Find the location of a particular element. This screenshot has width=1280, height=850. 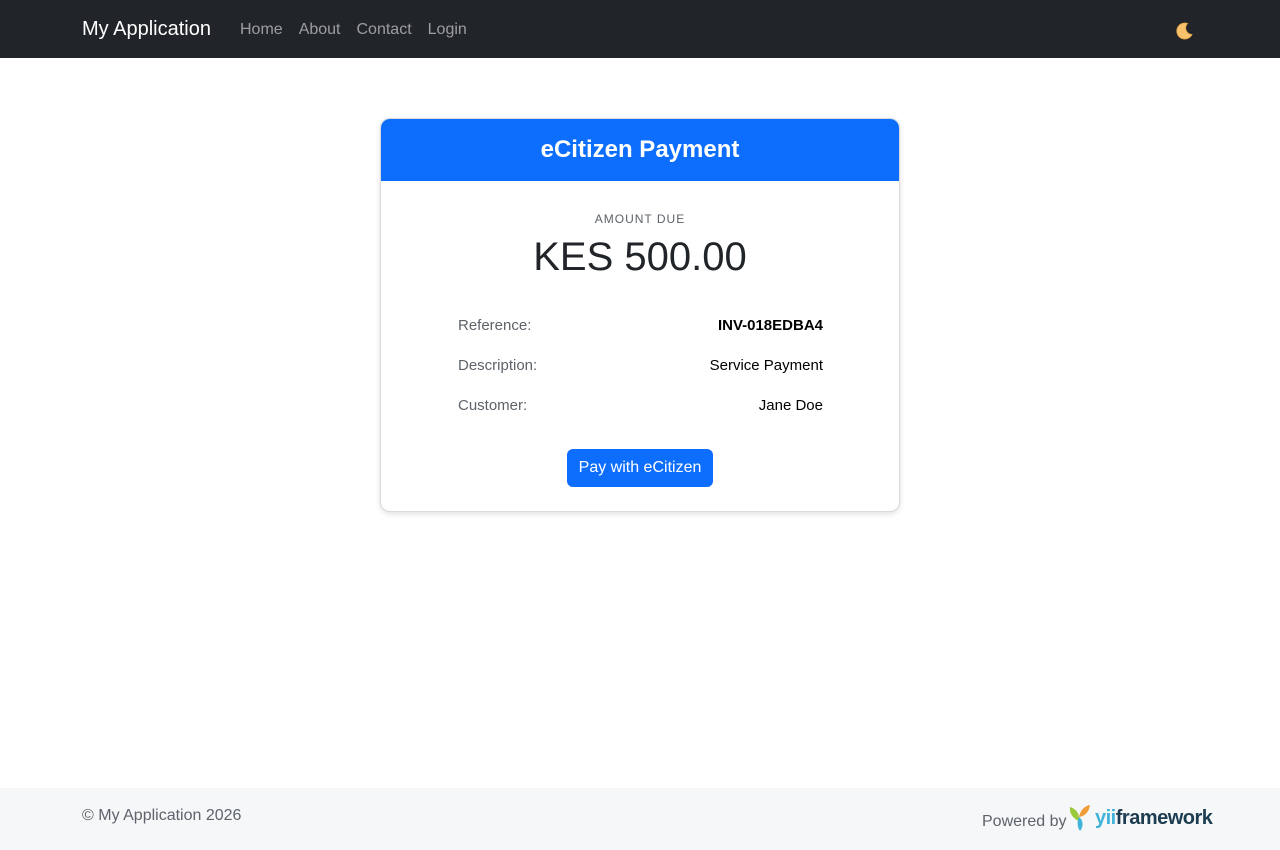

reference-row: Reference: INV-018EDBA4 is located at coordinates (640, 325).